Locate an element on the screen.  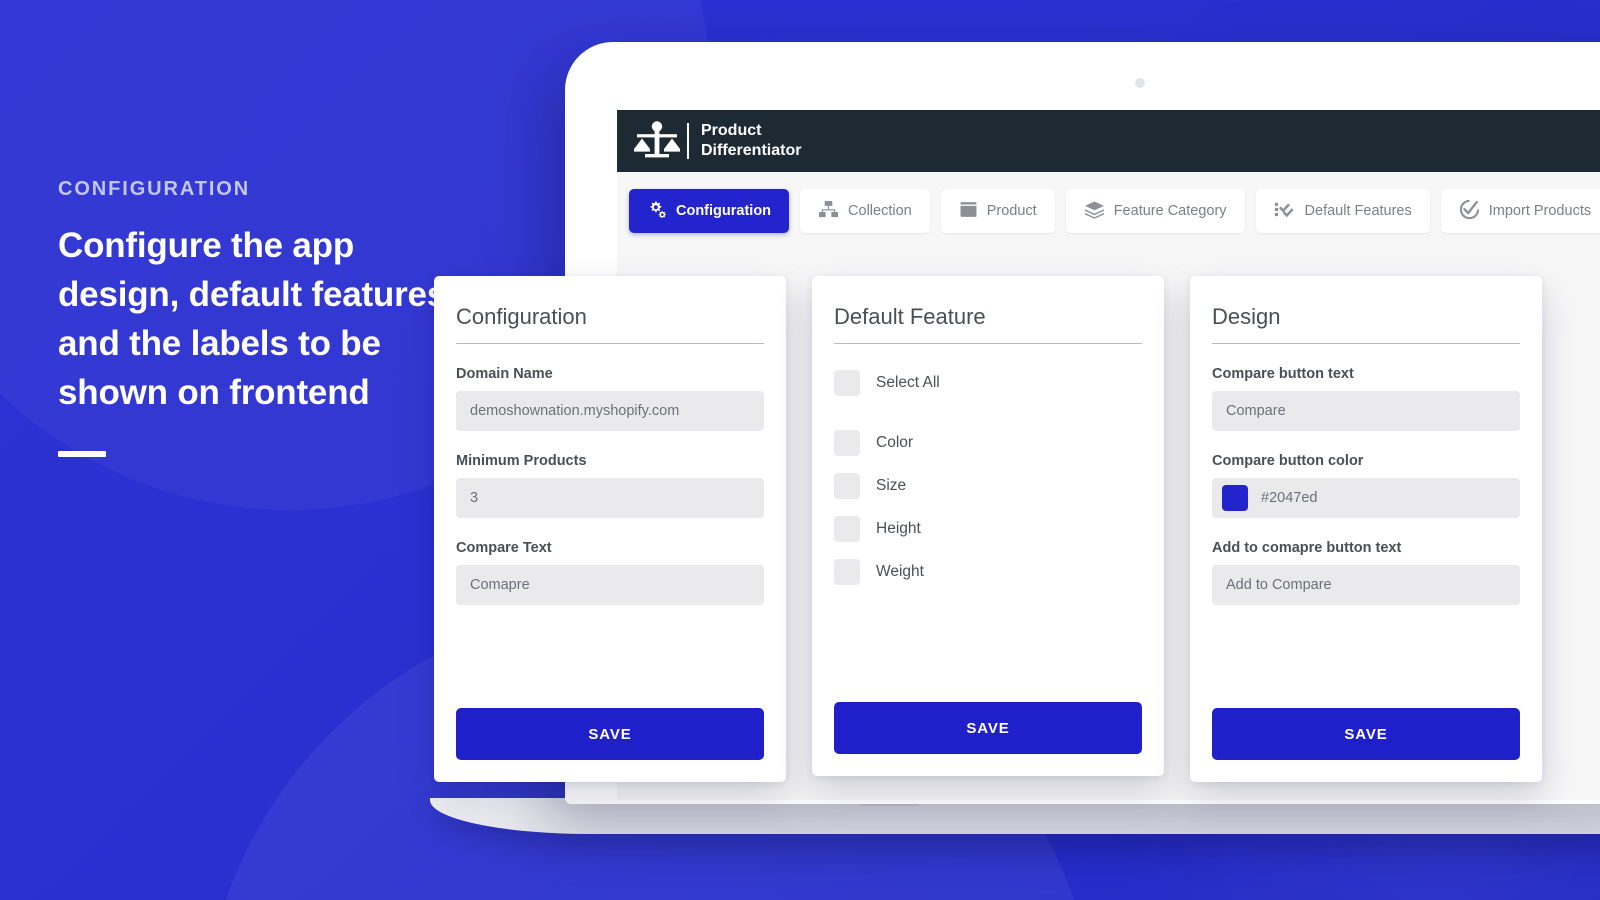
list-check-icon is located at coordinates (1285, 211).